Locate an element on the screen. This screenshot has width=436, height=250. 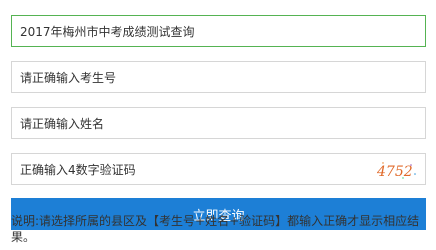
name-input: 请正确输入姓名 is located at coordinates (218, 123).